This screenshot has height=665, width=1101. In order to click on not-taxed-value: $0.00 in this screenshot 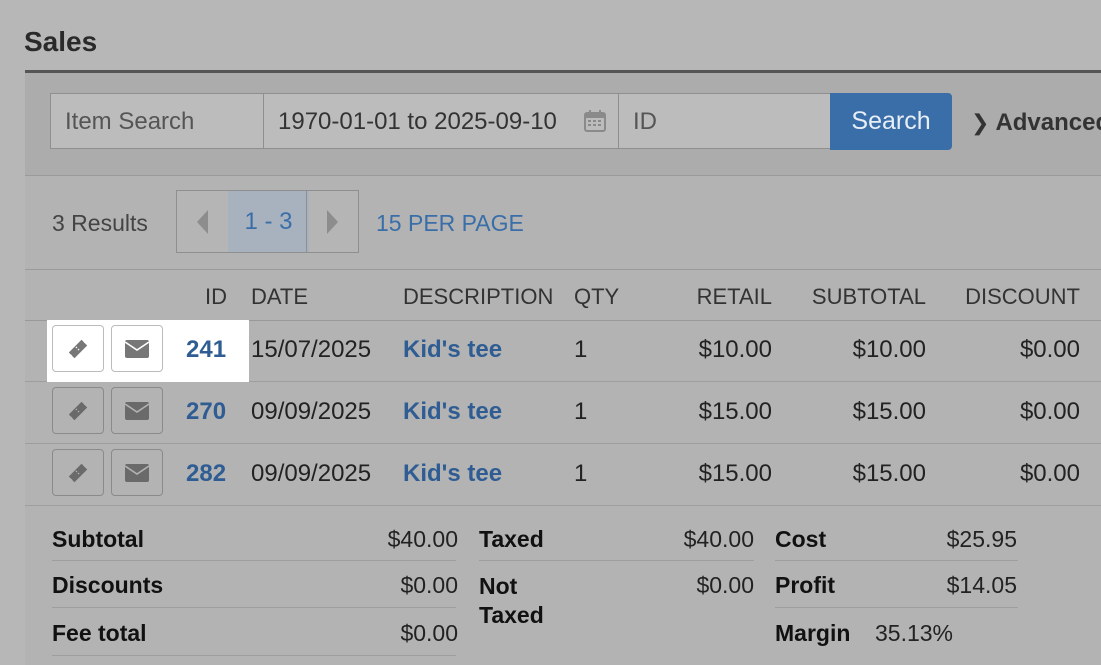, I will do `click(725, 585)`.